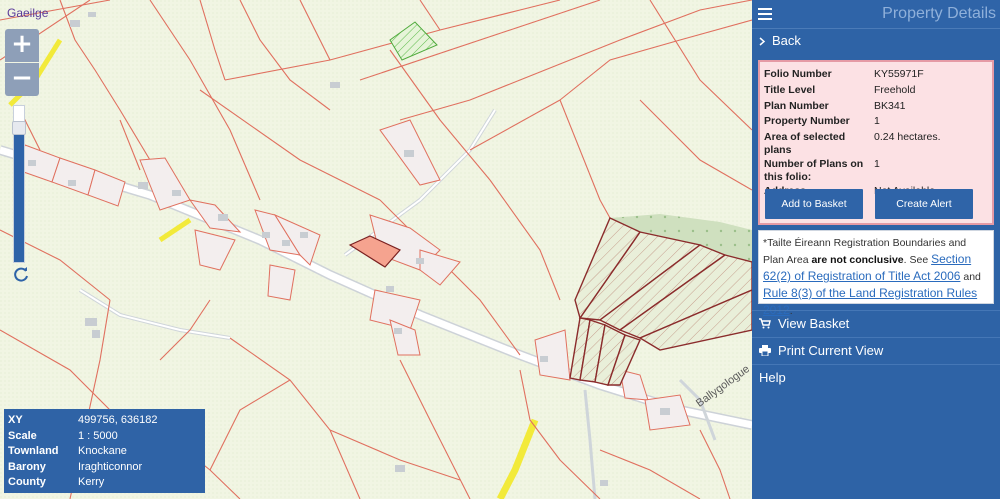 This screenshot has width=1000, height=499. What do you see at coordinates (110, 466) in the screenshot?
I see `info-value: Iraghticonnor` at bounding box center [110, 466].